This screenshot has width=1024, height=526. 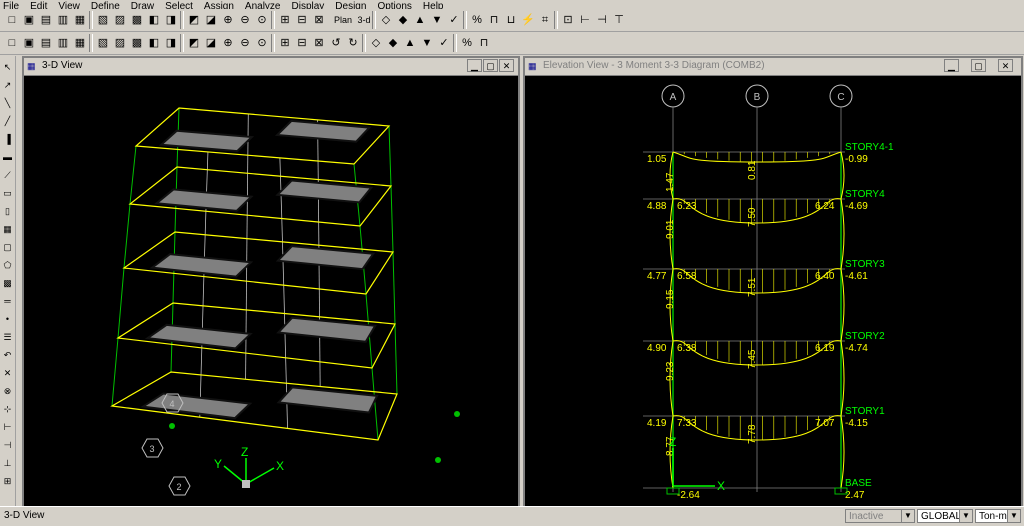 I want to click on section-view-icon: ▨, so click(x=120, y=43).